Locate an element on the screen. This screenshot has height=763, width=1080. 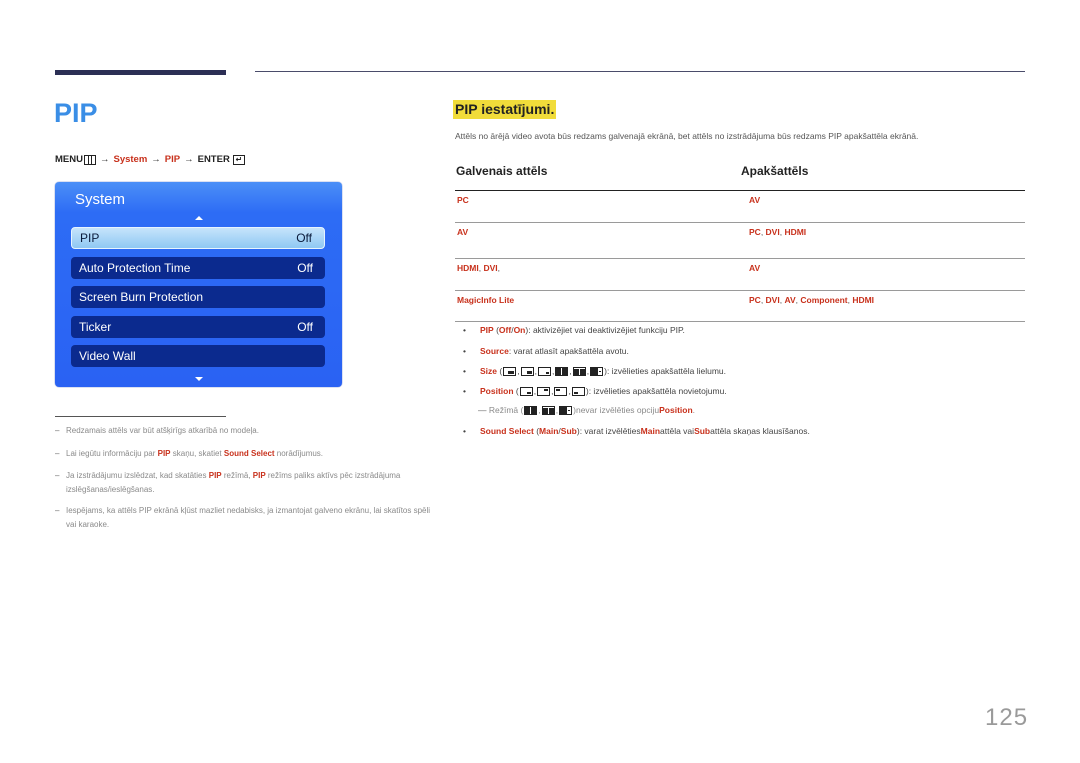
enter-icon: ↵ is located at coordinates (238, 159).